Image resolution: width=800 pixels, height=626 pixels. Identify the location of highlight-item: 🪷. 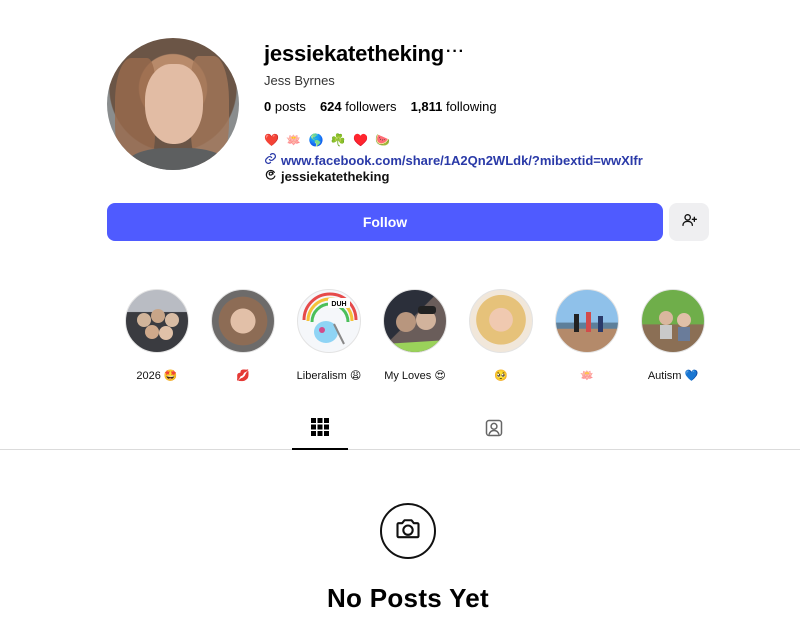
(587, 335).